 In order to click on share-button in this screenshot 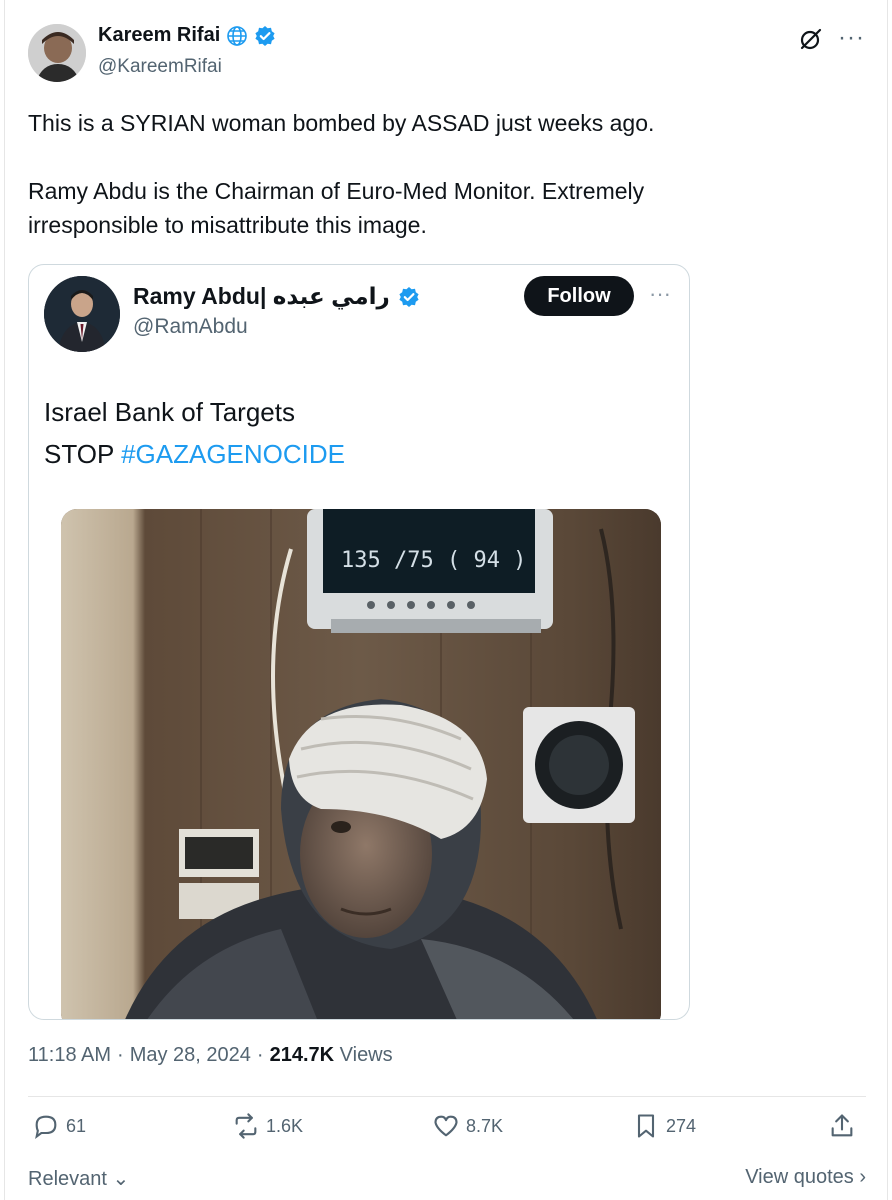, I will do `click(842, 1126)`.